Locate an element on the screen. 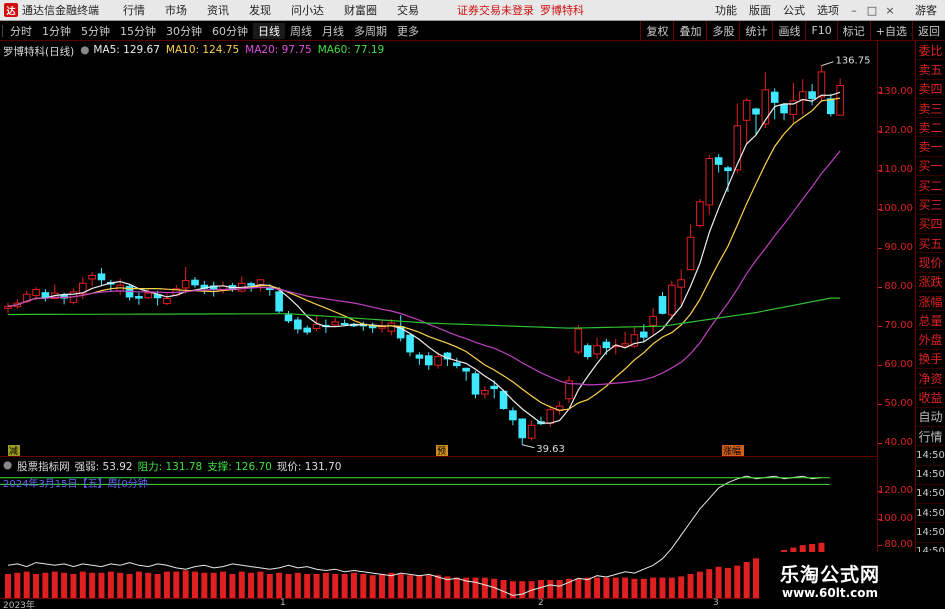 The width and height of the screenshot is (945, 609). sidebar-tab-9: 买四 is located at coordinates (930, 224).